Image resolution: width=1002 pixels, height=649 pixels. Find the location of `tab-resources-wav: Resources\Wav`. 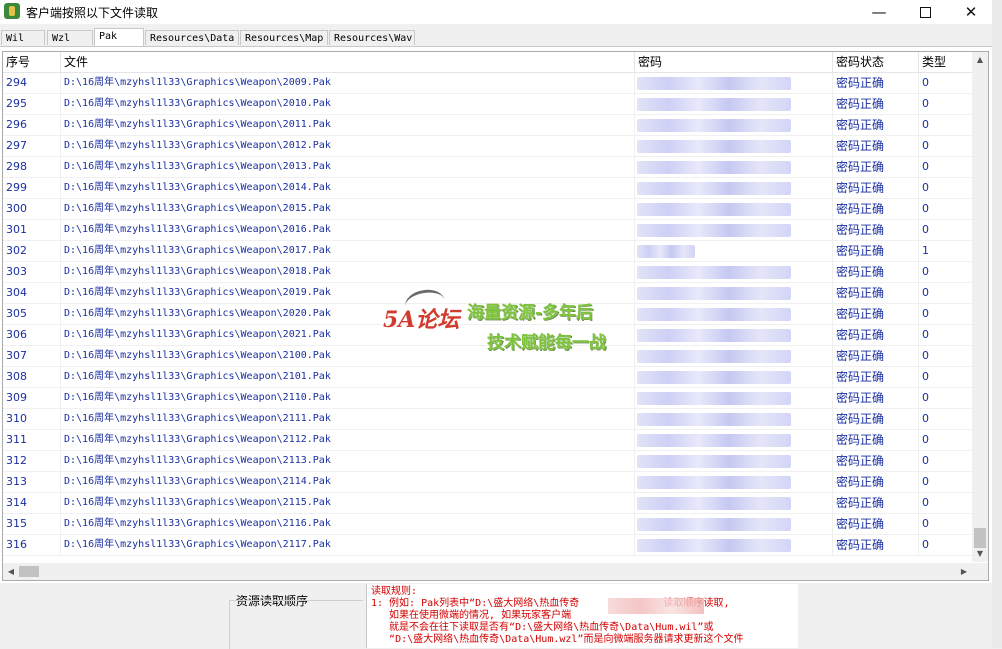

tab-resources-wav: Resources\Wav is located at coordinates (372, 37).